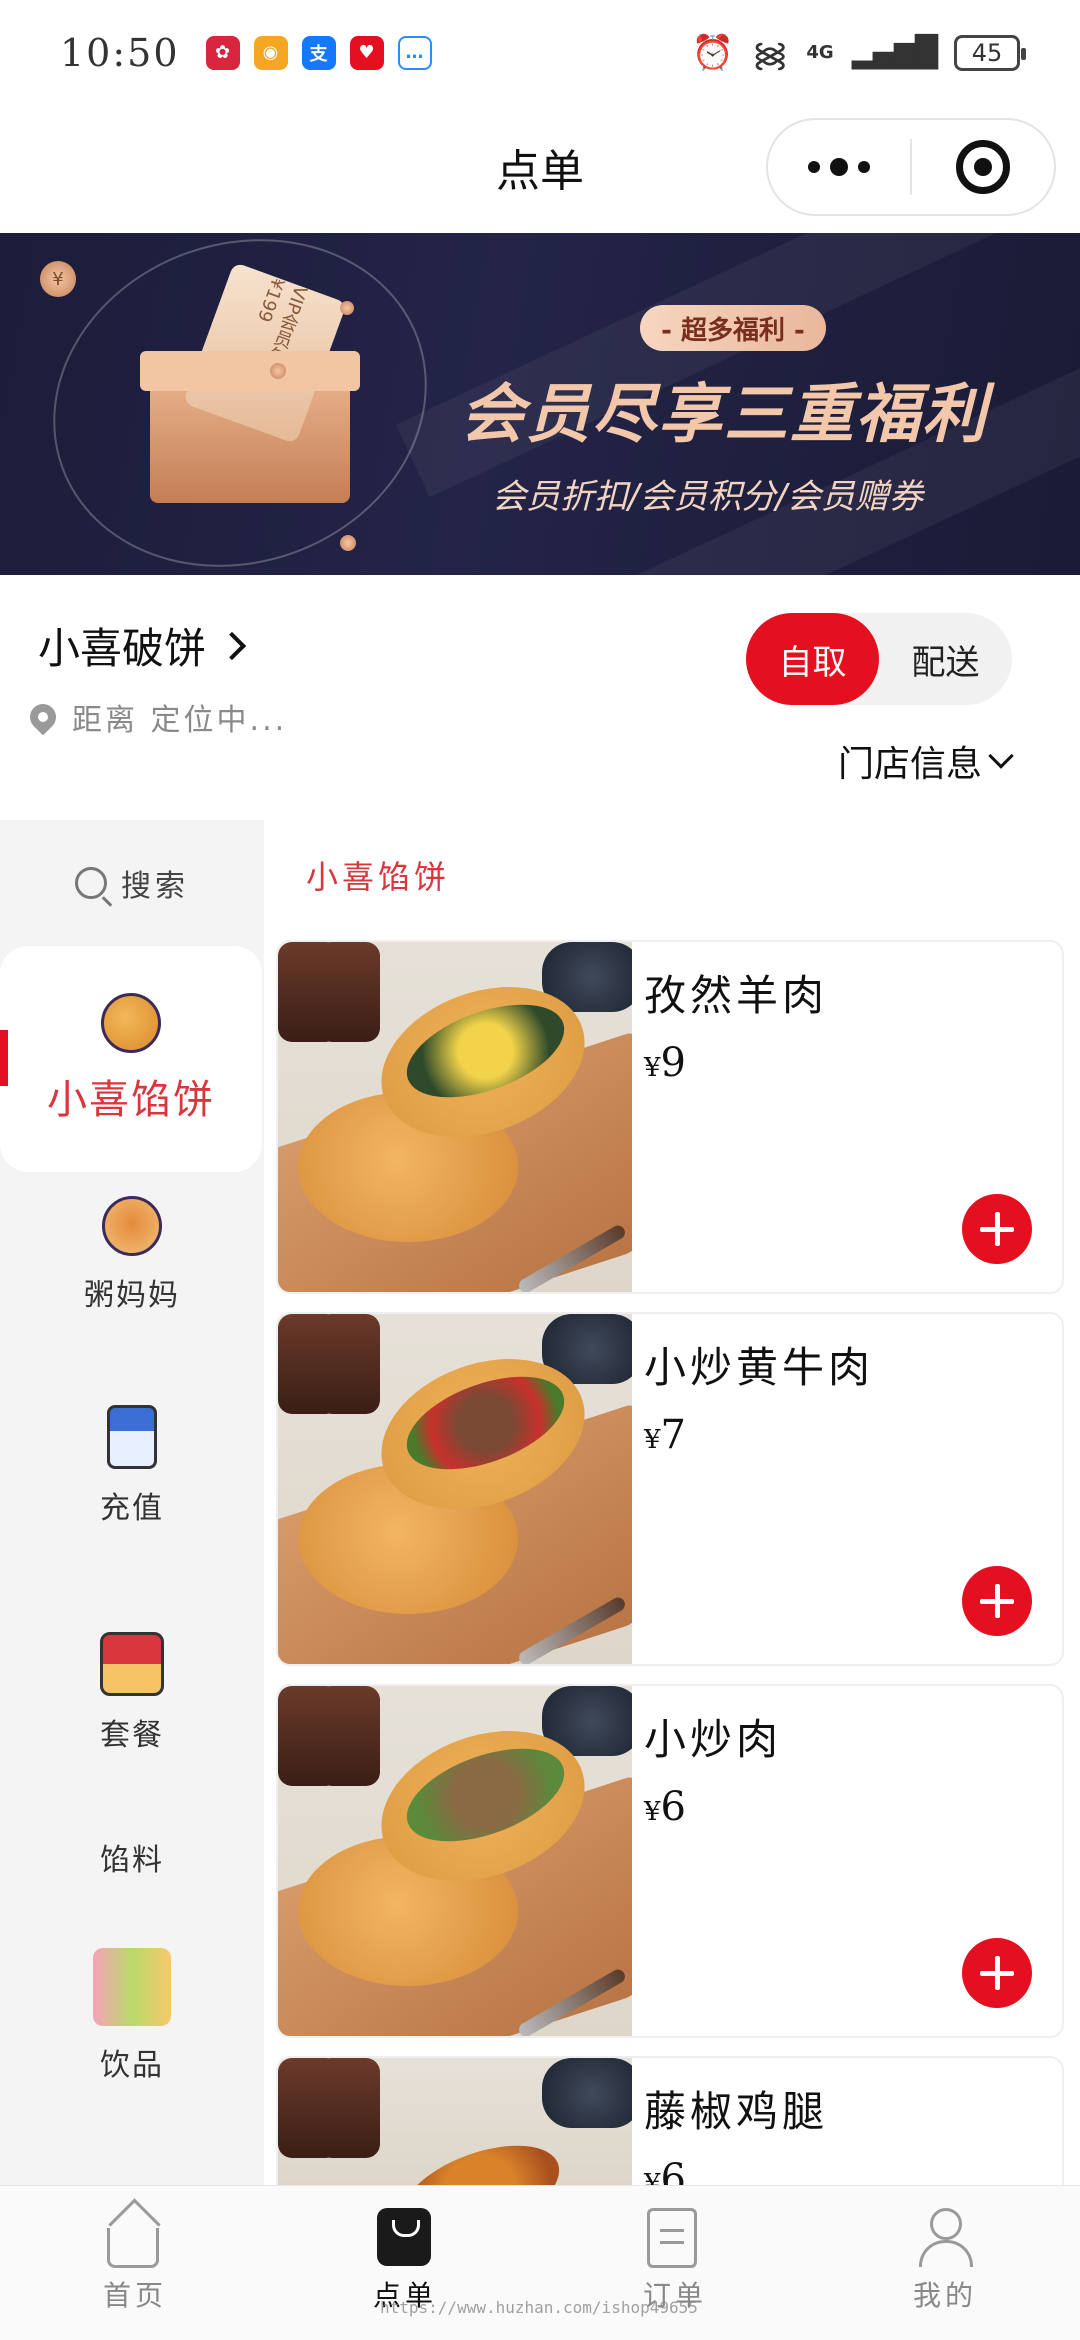 The height and width of the screenshot is (2340, 1080). I want to click on delivery-mode-toggle: 自取 配送, so click(879, 659).